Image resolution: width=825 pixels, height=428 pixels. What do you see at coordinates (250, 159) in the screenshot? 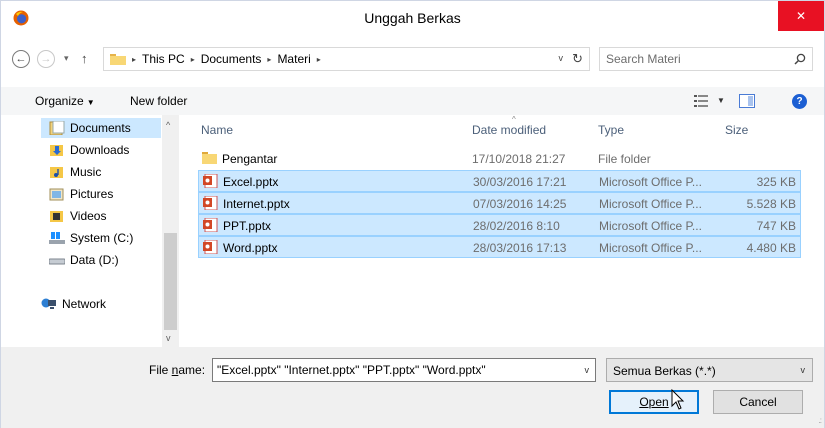
I see `file-name: Pengantar` at bounding box center [250, 159].